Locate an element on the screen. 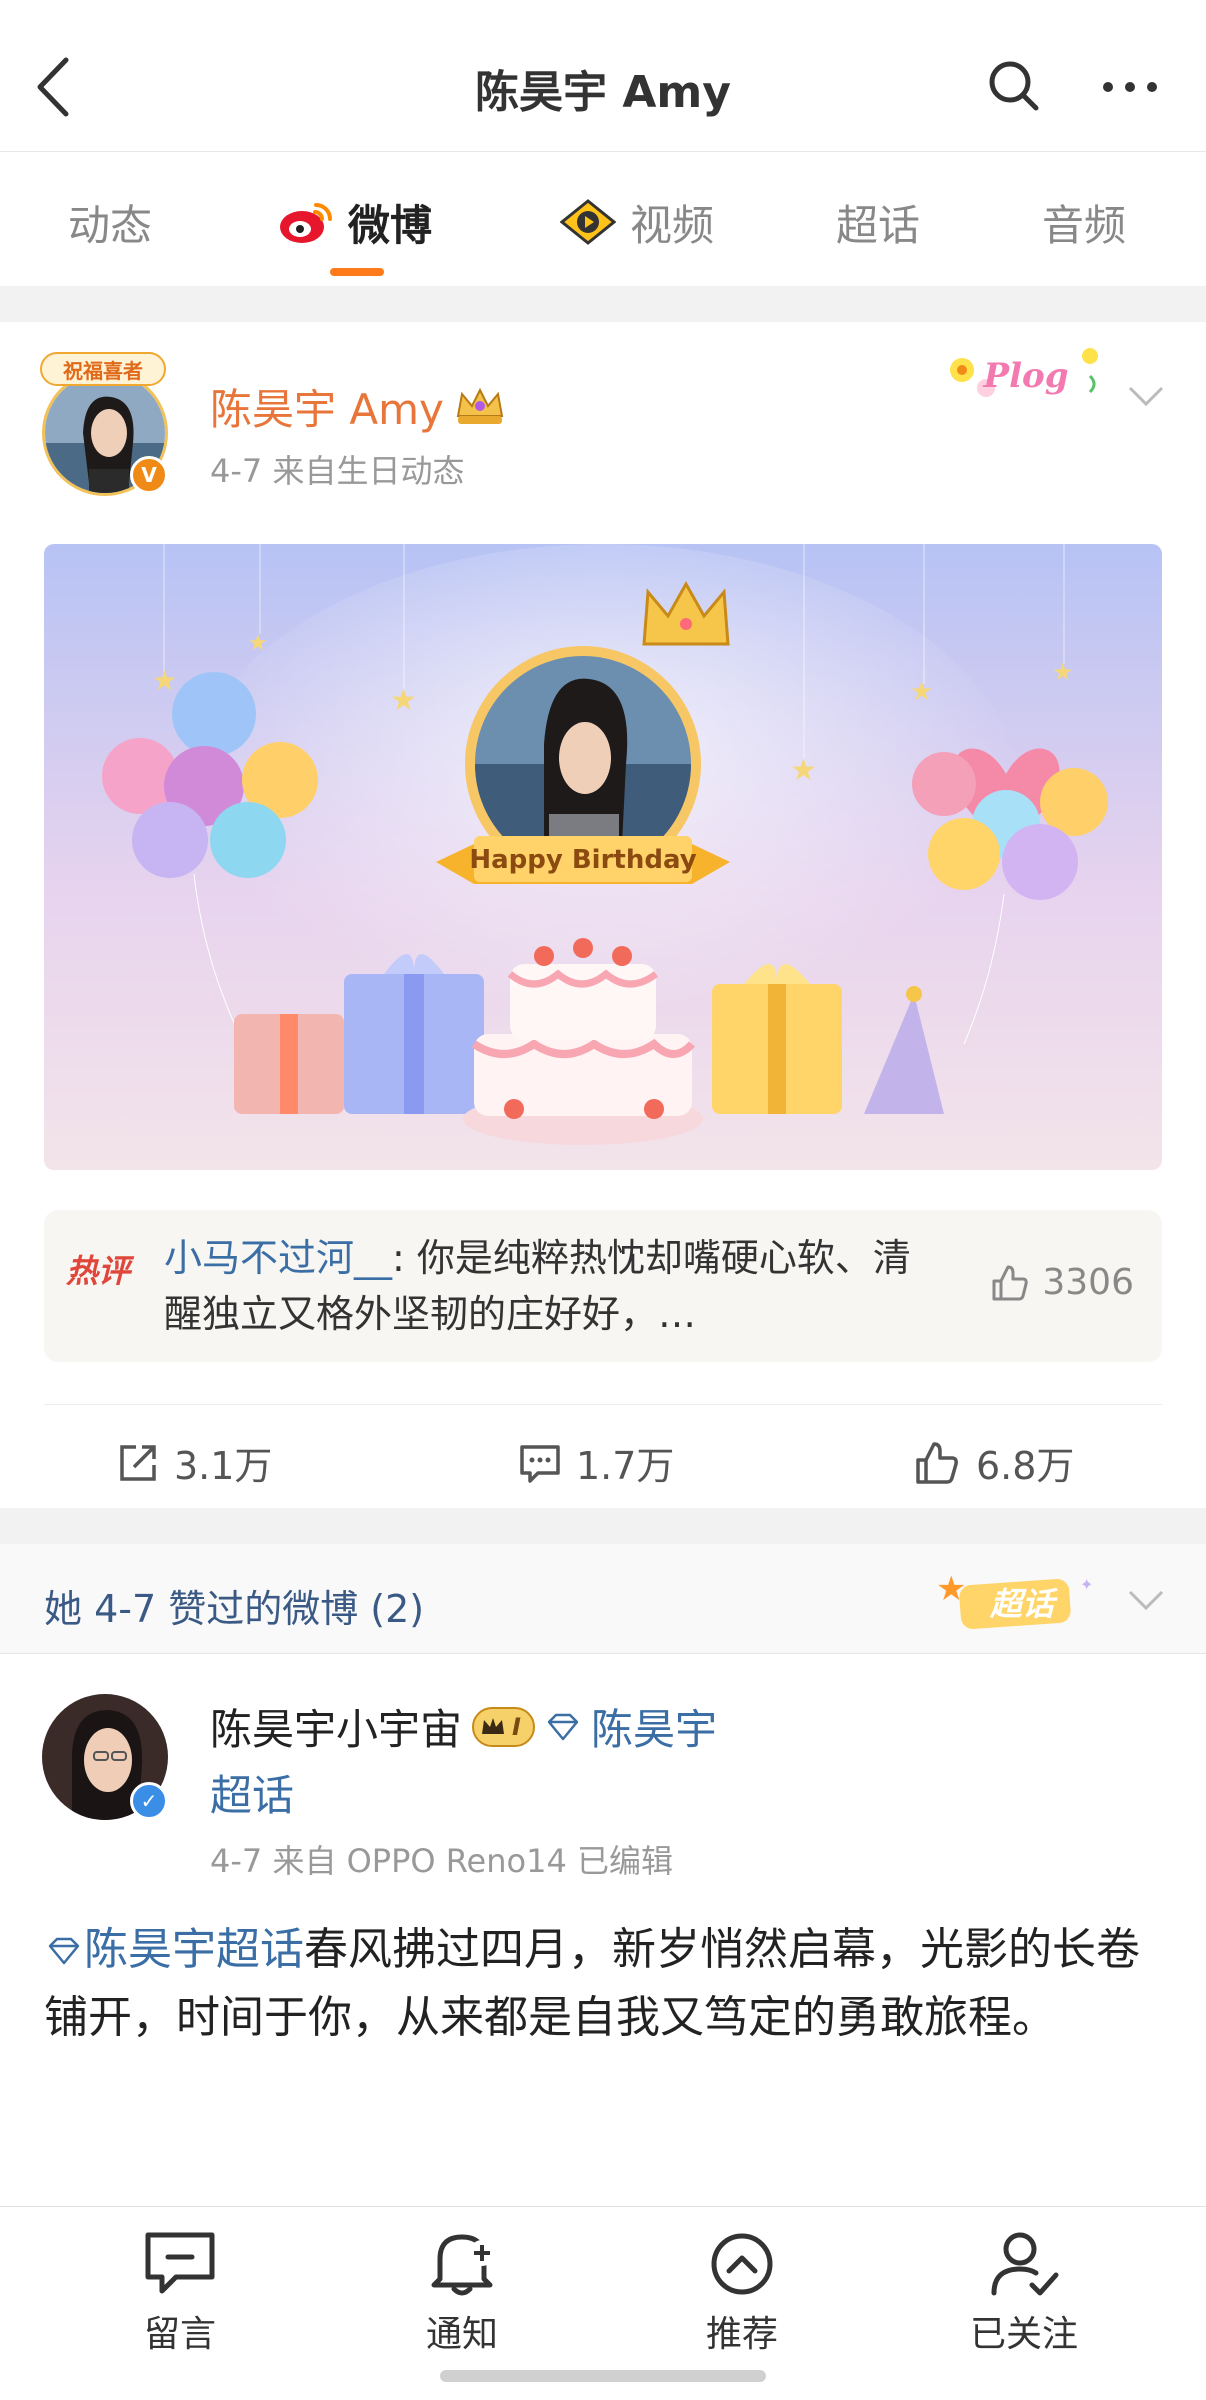 This screenshot has height=2400, width=1206. following-button: 已关注 is located at coordinates (1024, 2293).